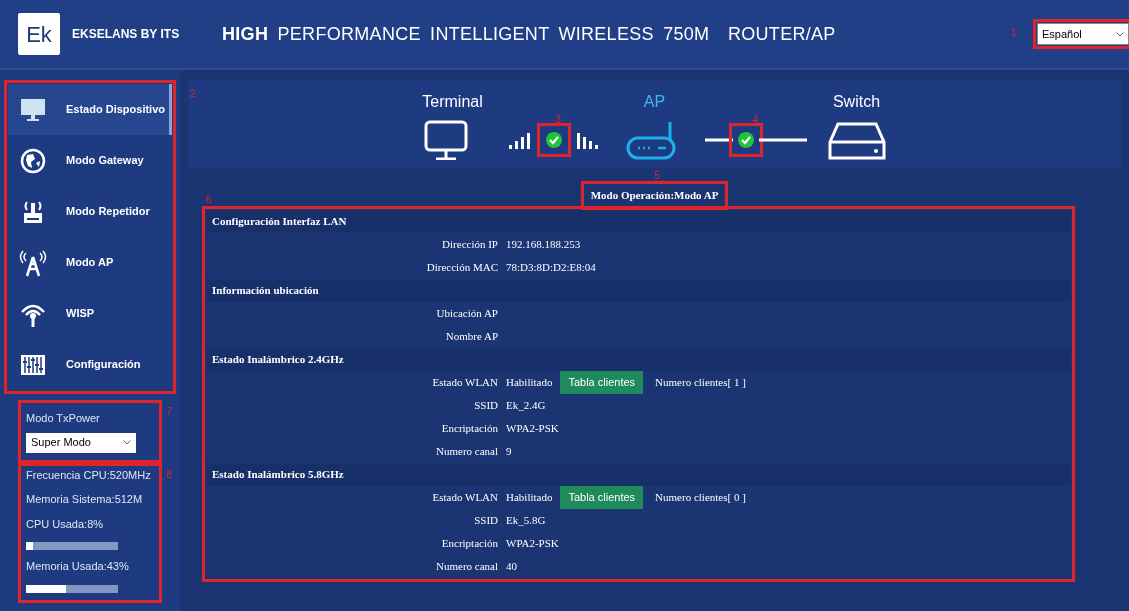  Describe the element at coordinates (638, 221) in the screenshot. I see `section-header: Configuración Interfaz LAN` at that location.